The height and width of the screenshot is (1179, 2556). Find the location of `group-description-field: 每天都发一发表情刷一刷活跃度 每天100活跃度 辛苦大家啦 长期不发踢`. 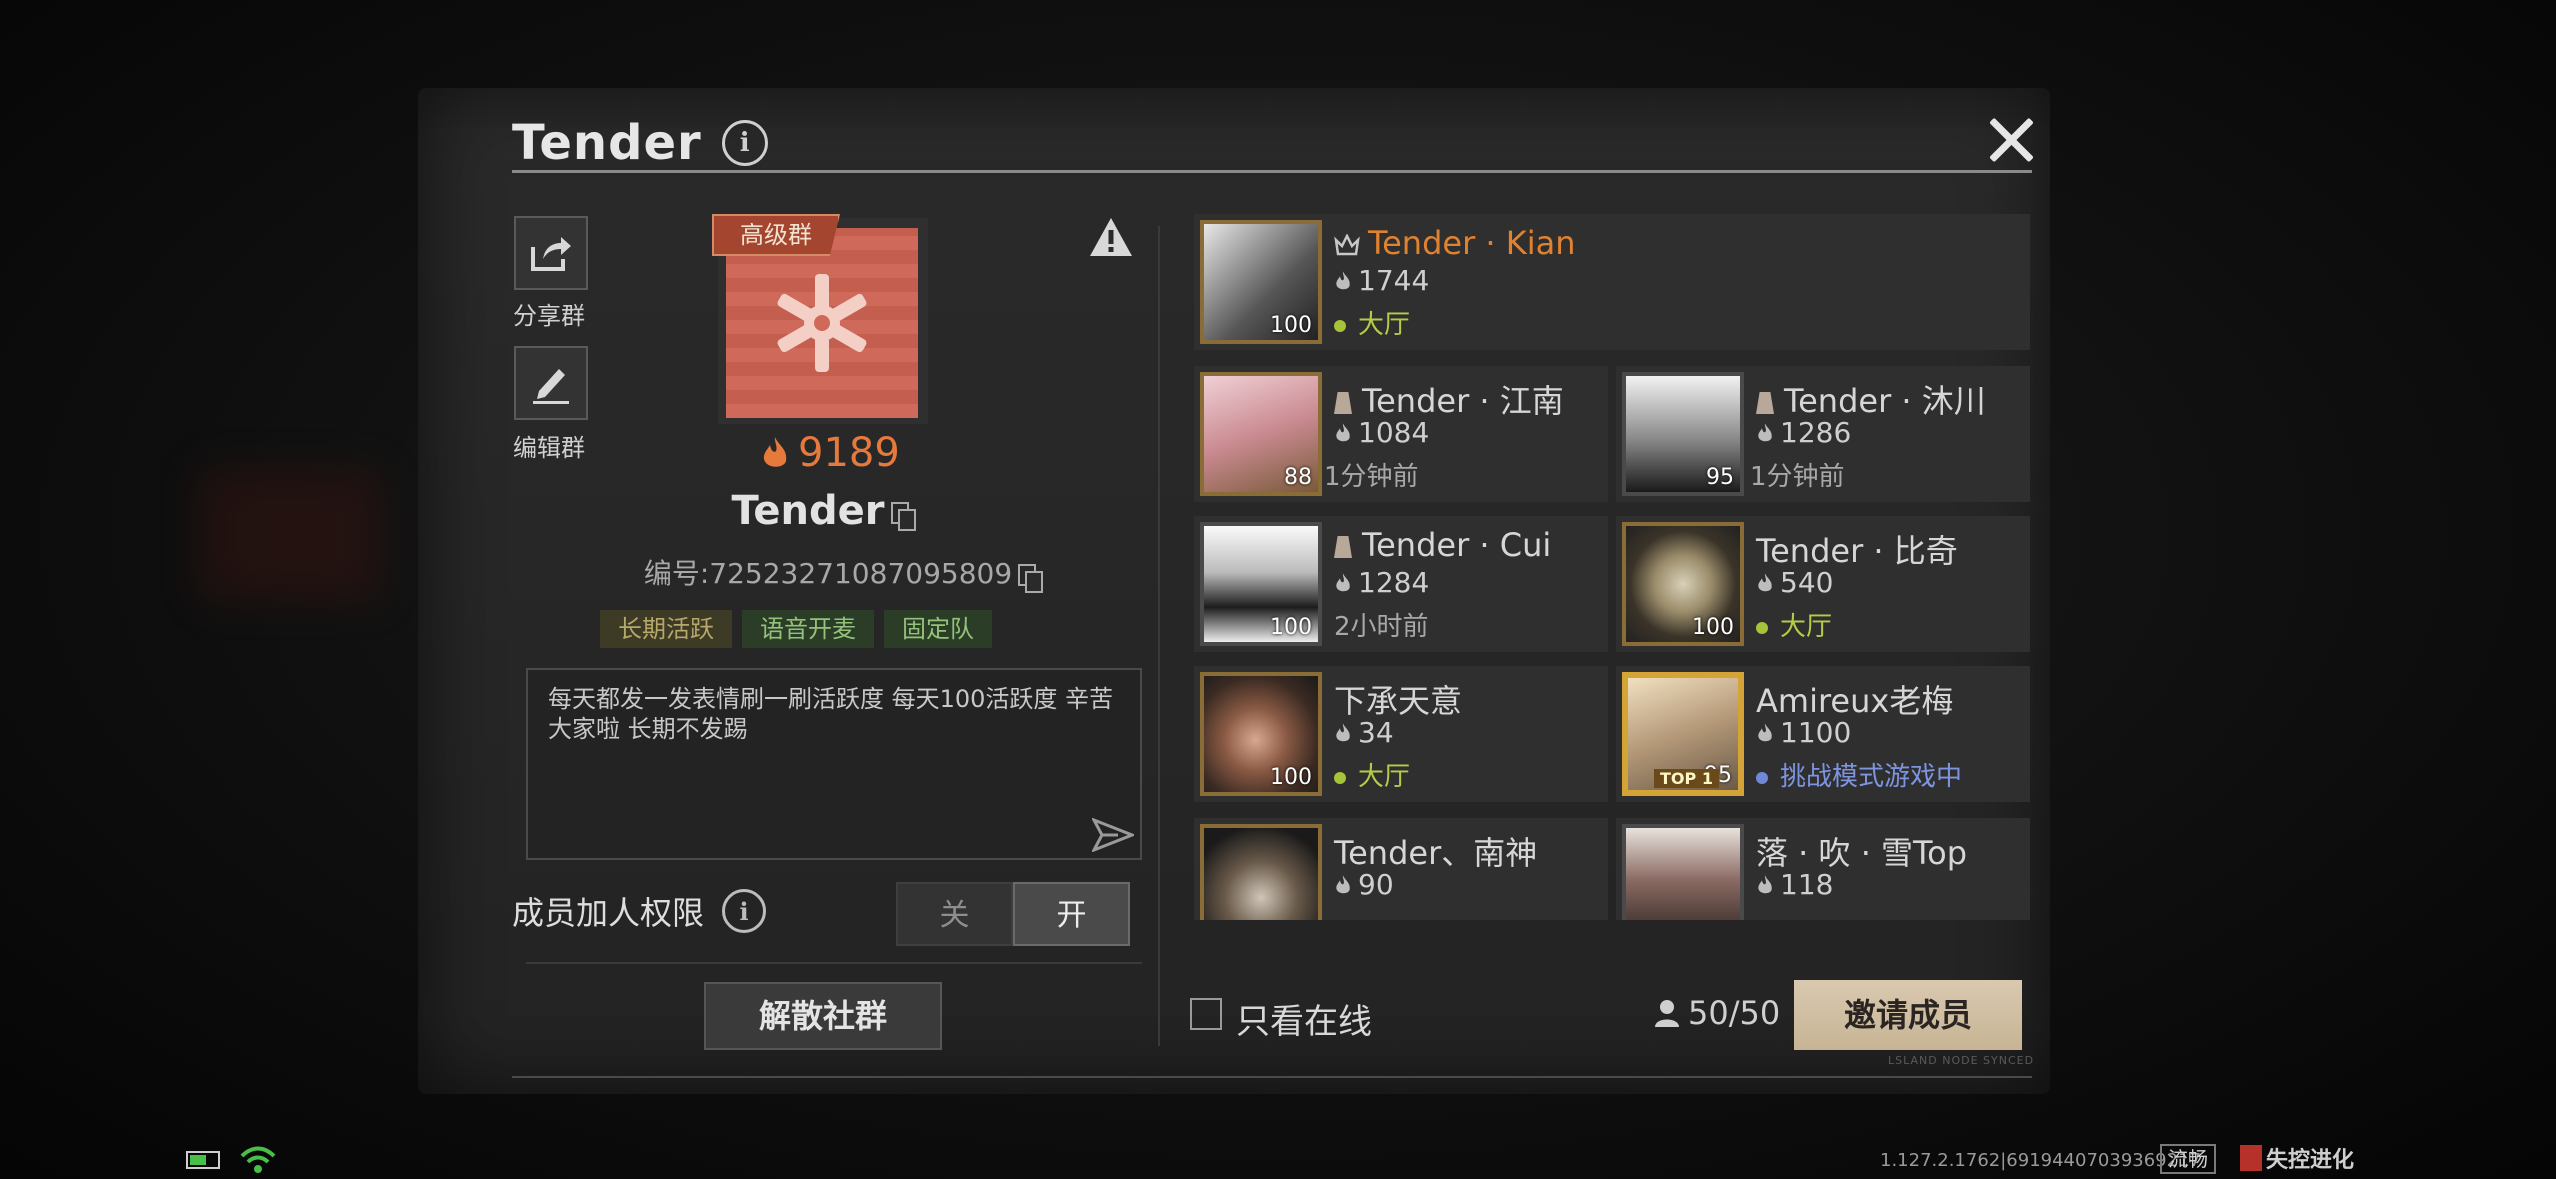

group-description-field: 每天都发一发表情刷一刷活跃度 每天100活跃度 辛苦大家啦 长期不发踢 is located at coordinates (834, 764).